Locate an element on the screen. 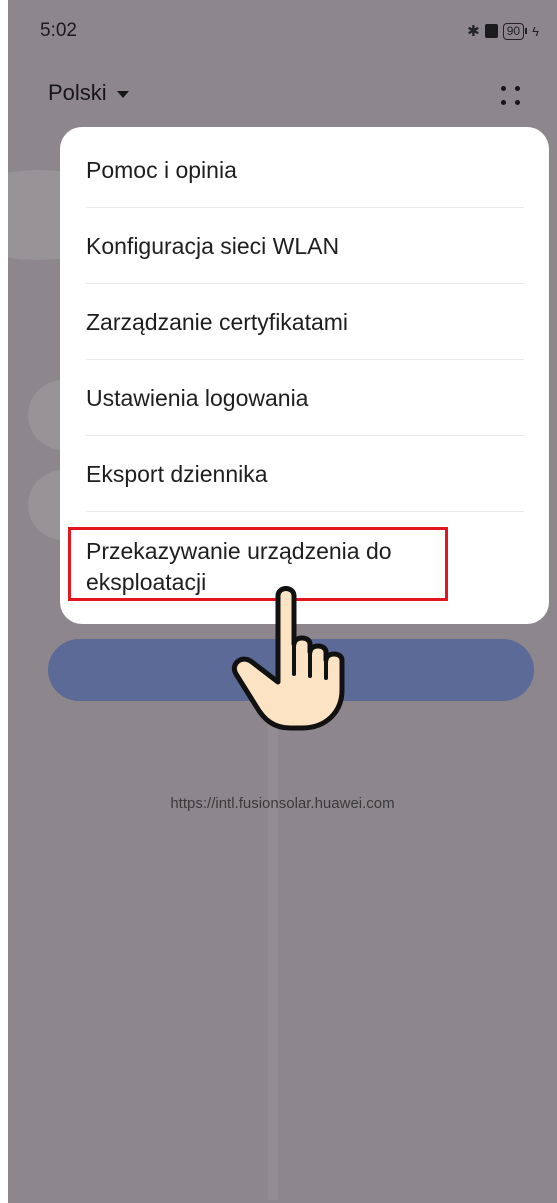  bluetooth-icon: ✱ is located at coordinates (473, 31).